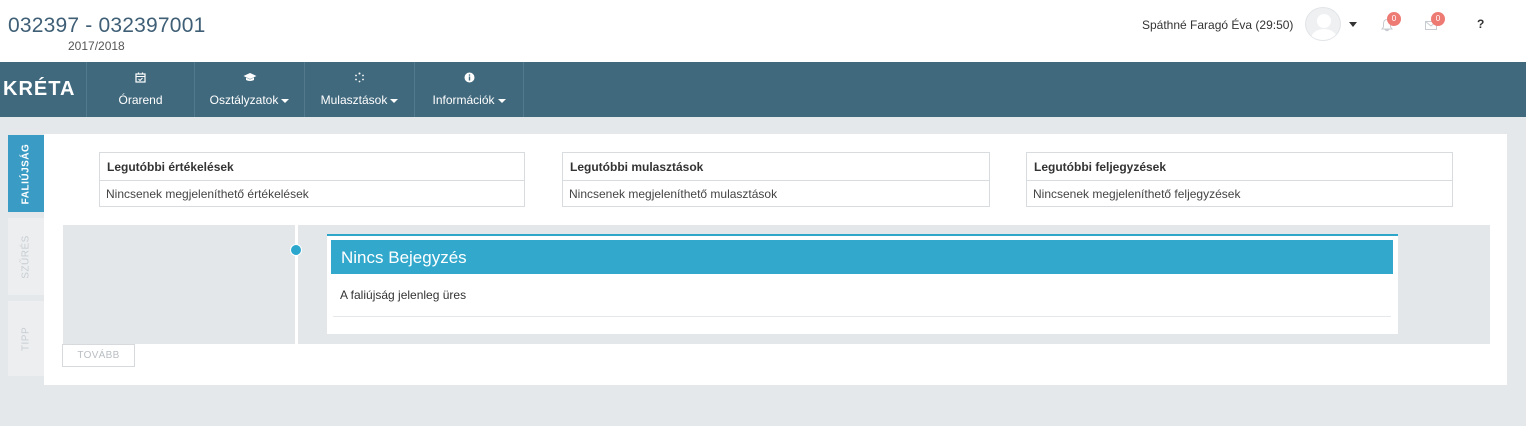 The width and height of the screenshot is (1526, 426). Describe the element at coordinates (469, 89) in the screenshot. I see `nav-item-informaciok: Információk` at that location.